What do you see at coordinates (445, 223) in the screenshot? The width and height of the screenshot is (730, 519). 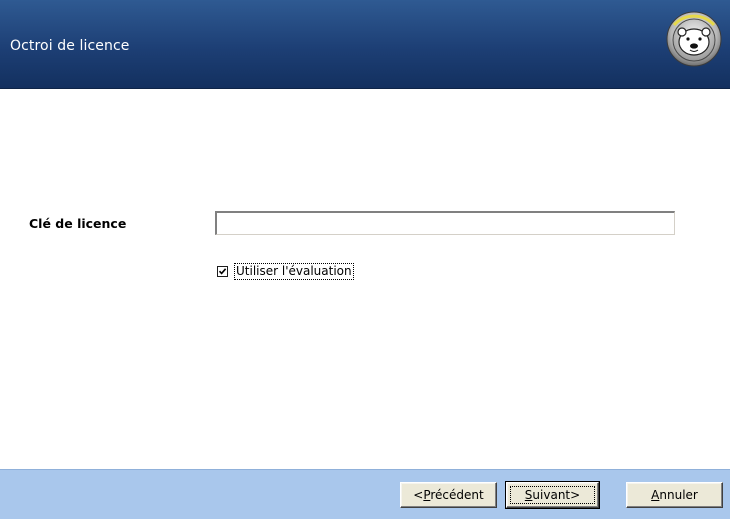 I see `license-key-input` at bounding box center [445, 223].